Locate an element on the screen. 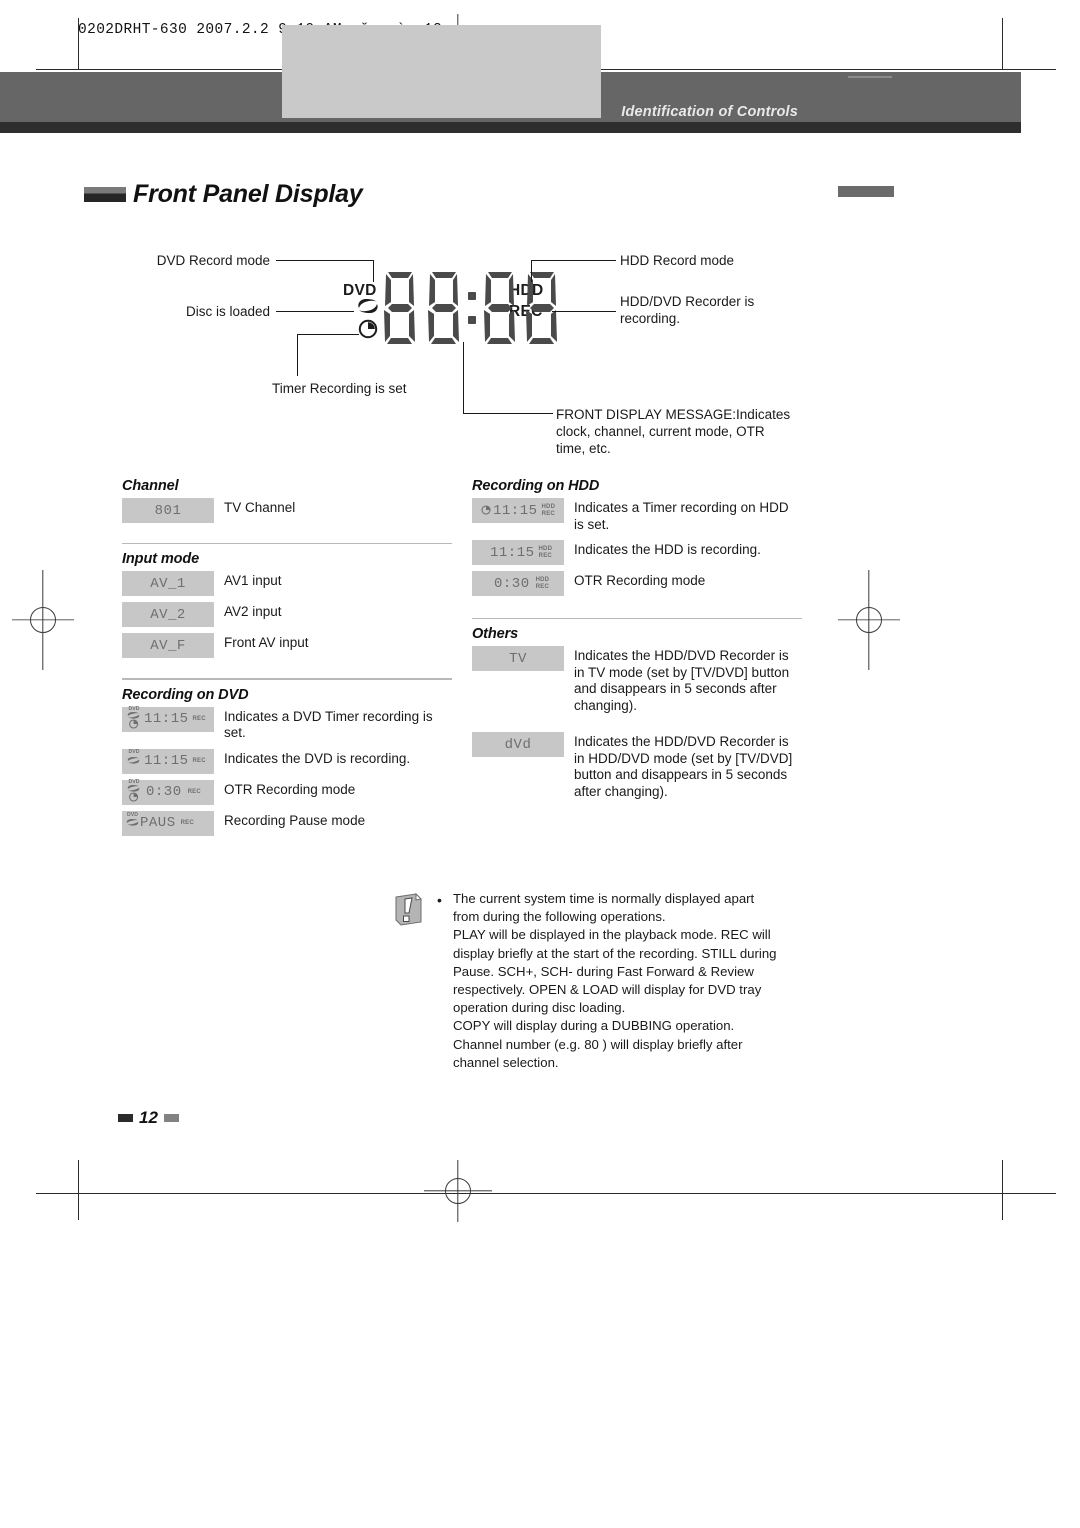 The height and width of the screenshot is (1528, 1080). leader-front-display-h is located at coordinates (508, 414).